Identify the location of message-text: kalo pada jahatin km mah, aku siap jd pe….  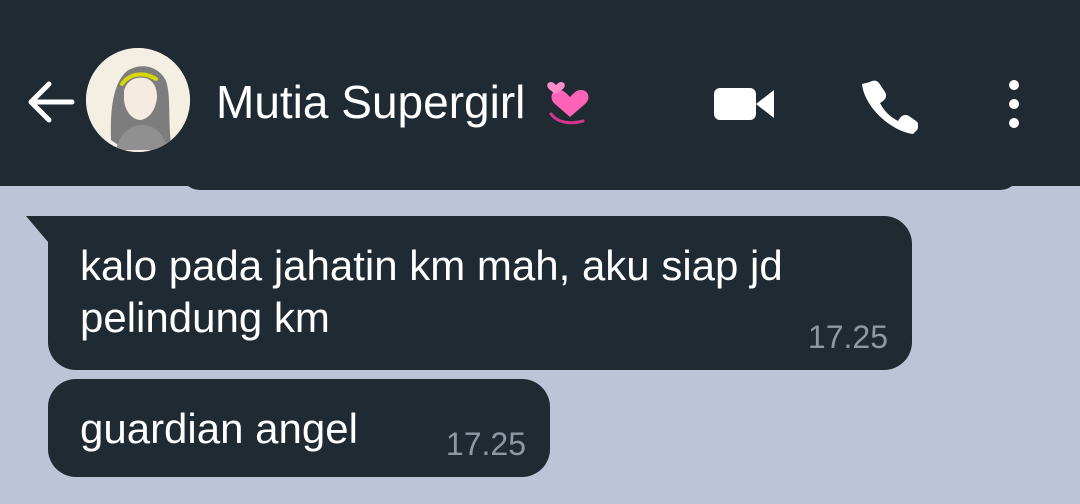
(431, 291).